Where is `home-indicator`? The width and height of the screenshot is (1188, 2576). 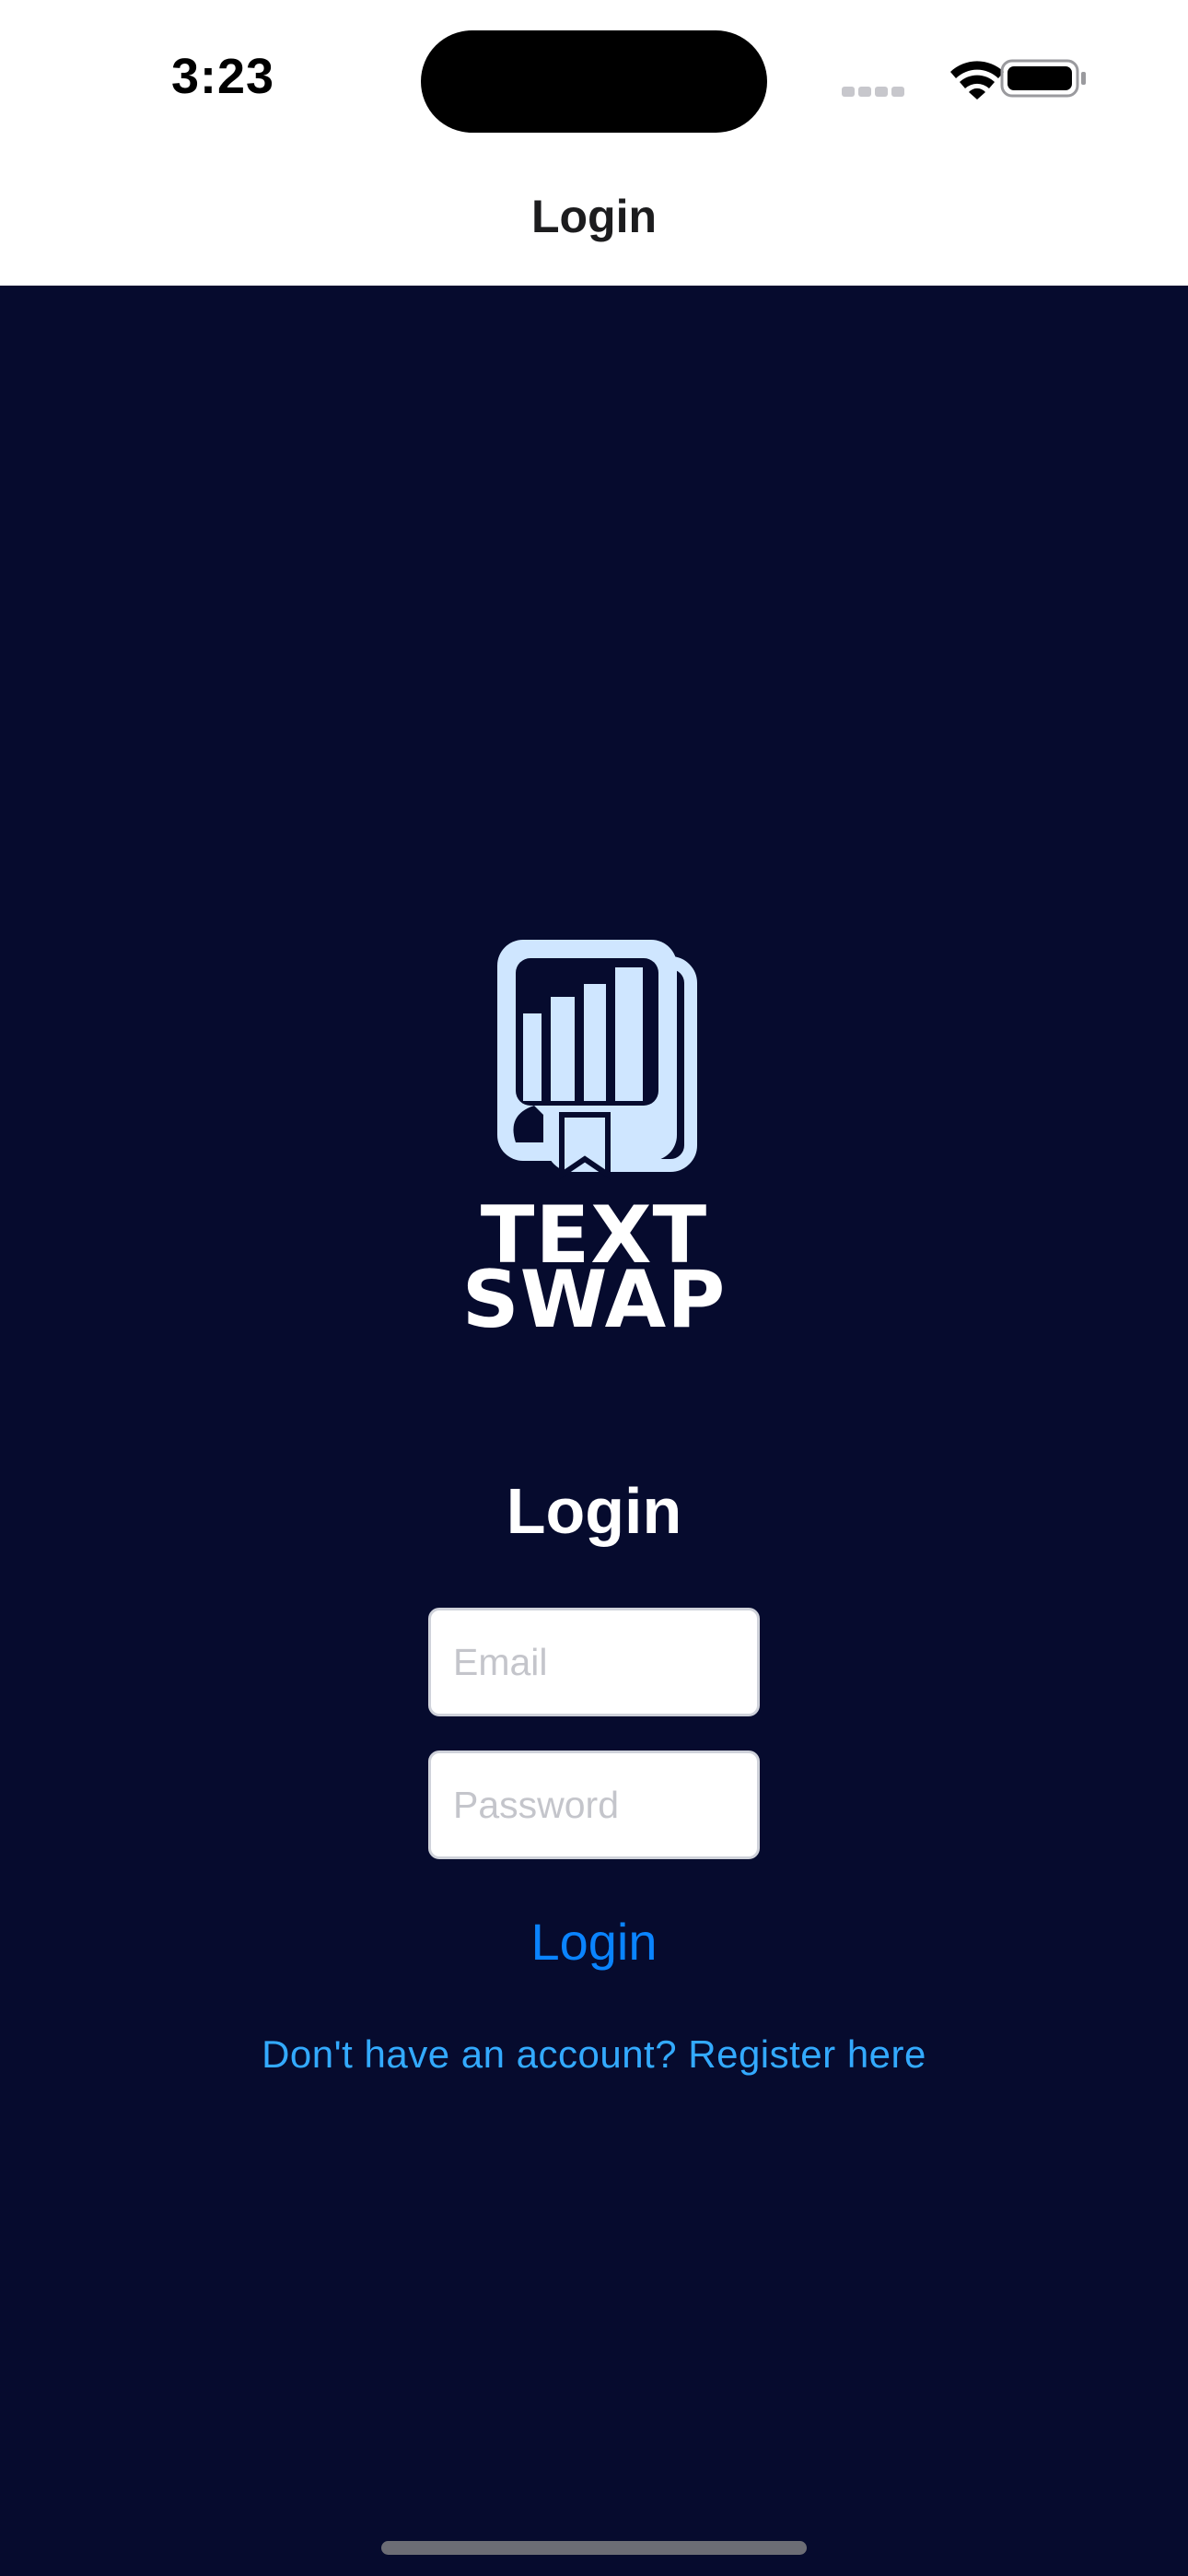 home-indicator is located at coordinates (594, 2548).